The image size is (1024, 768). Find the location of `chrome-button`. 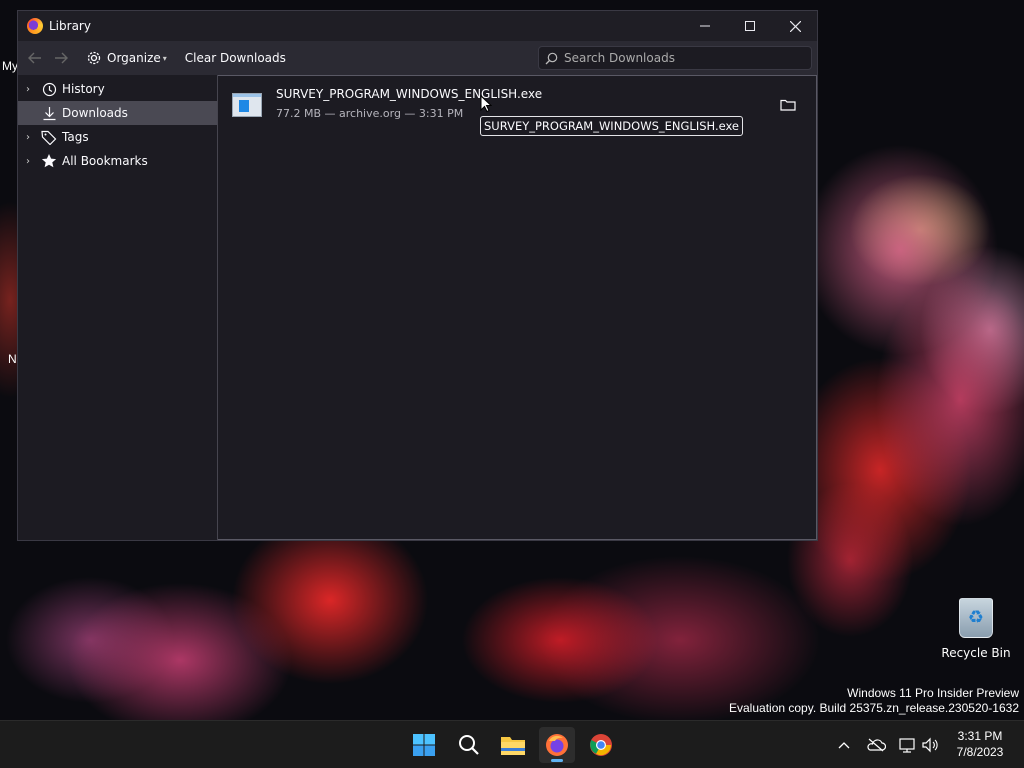

chrome-button is located at coordinates (601, 745).